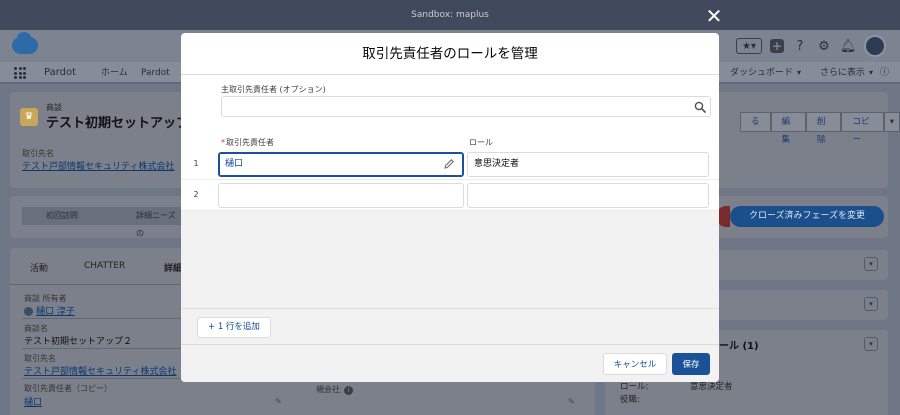  I want to click on nav-info-icon: ⓘ, so click(885, 73).